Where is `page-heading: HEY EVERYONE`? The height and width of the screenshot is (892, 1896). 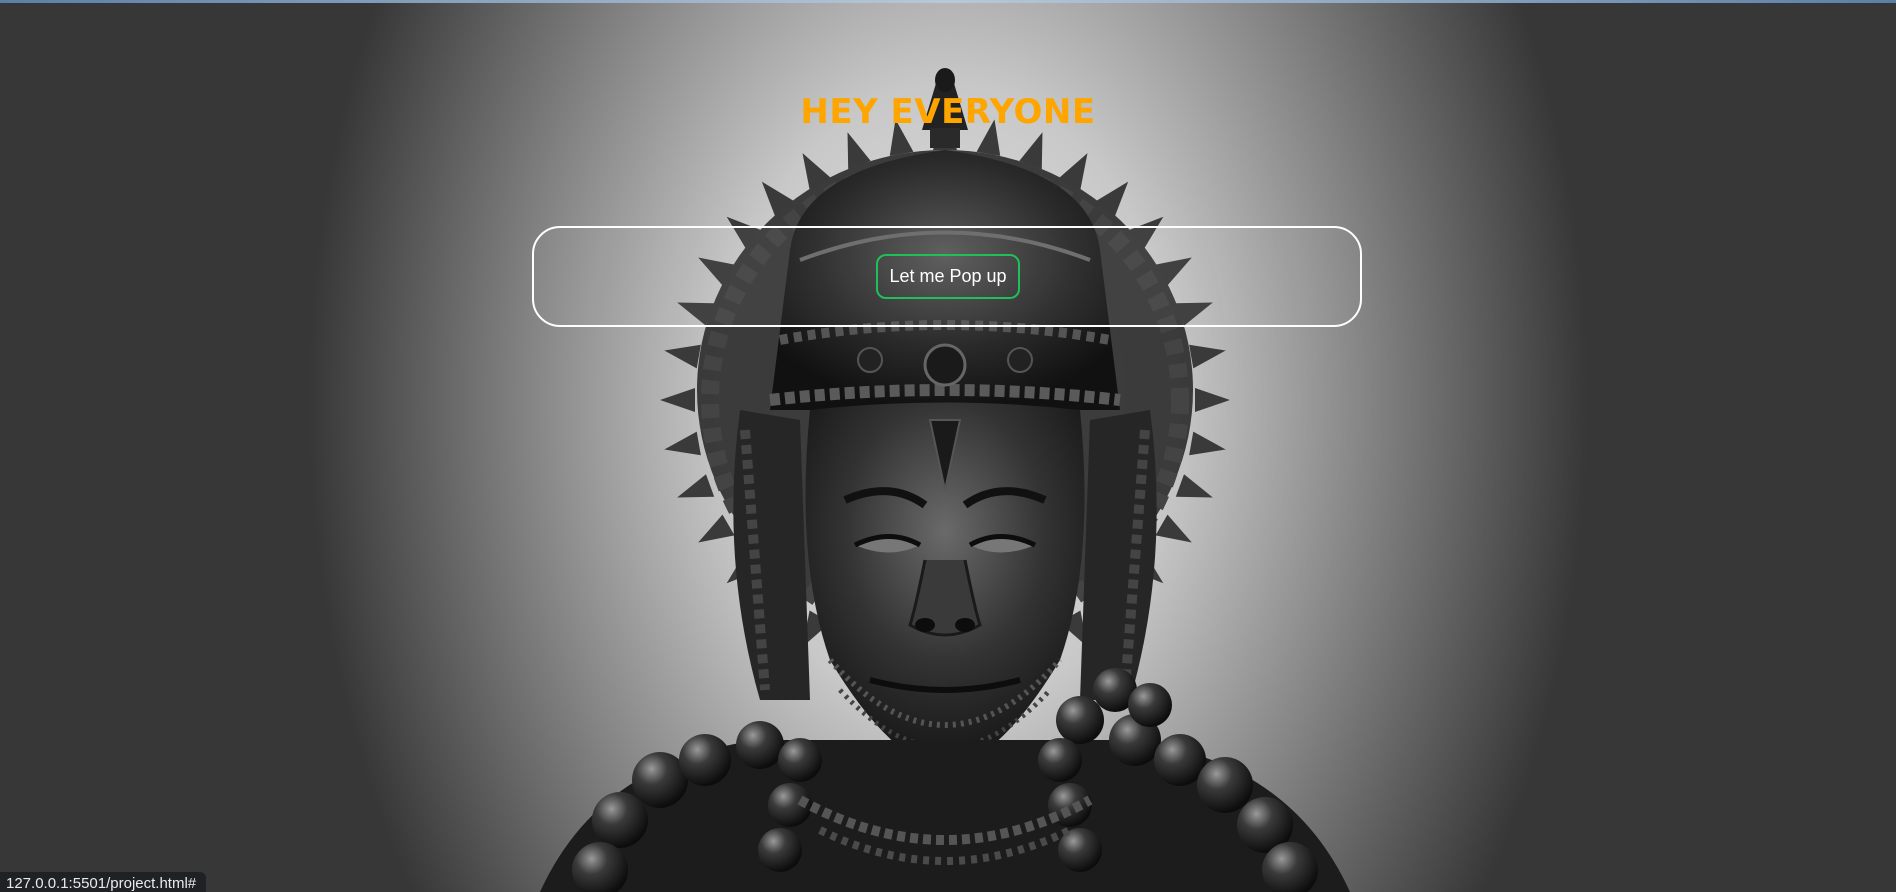
page-heading: HEY EVERYONE is located at coordinates (948, 112).